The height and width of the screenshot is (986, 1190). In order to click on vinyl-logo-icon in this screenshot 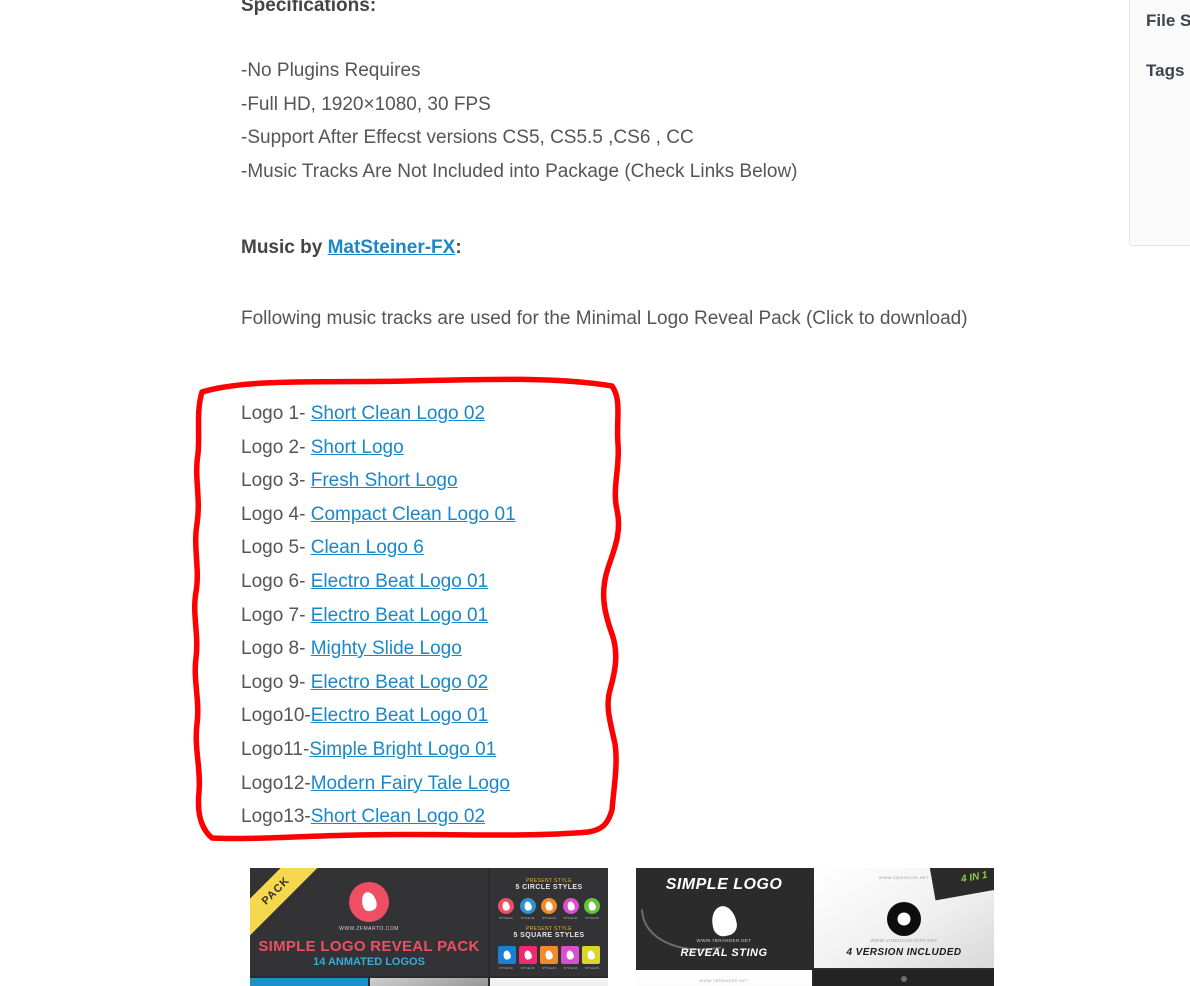, I will do `click(904, 919)`.